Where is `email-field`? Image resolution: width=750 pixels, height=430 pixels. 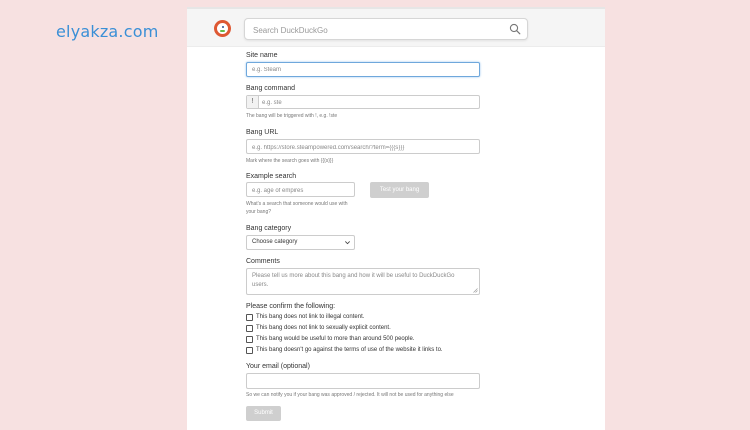 email-field is located at coordinates (363, 381).